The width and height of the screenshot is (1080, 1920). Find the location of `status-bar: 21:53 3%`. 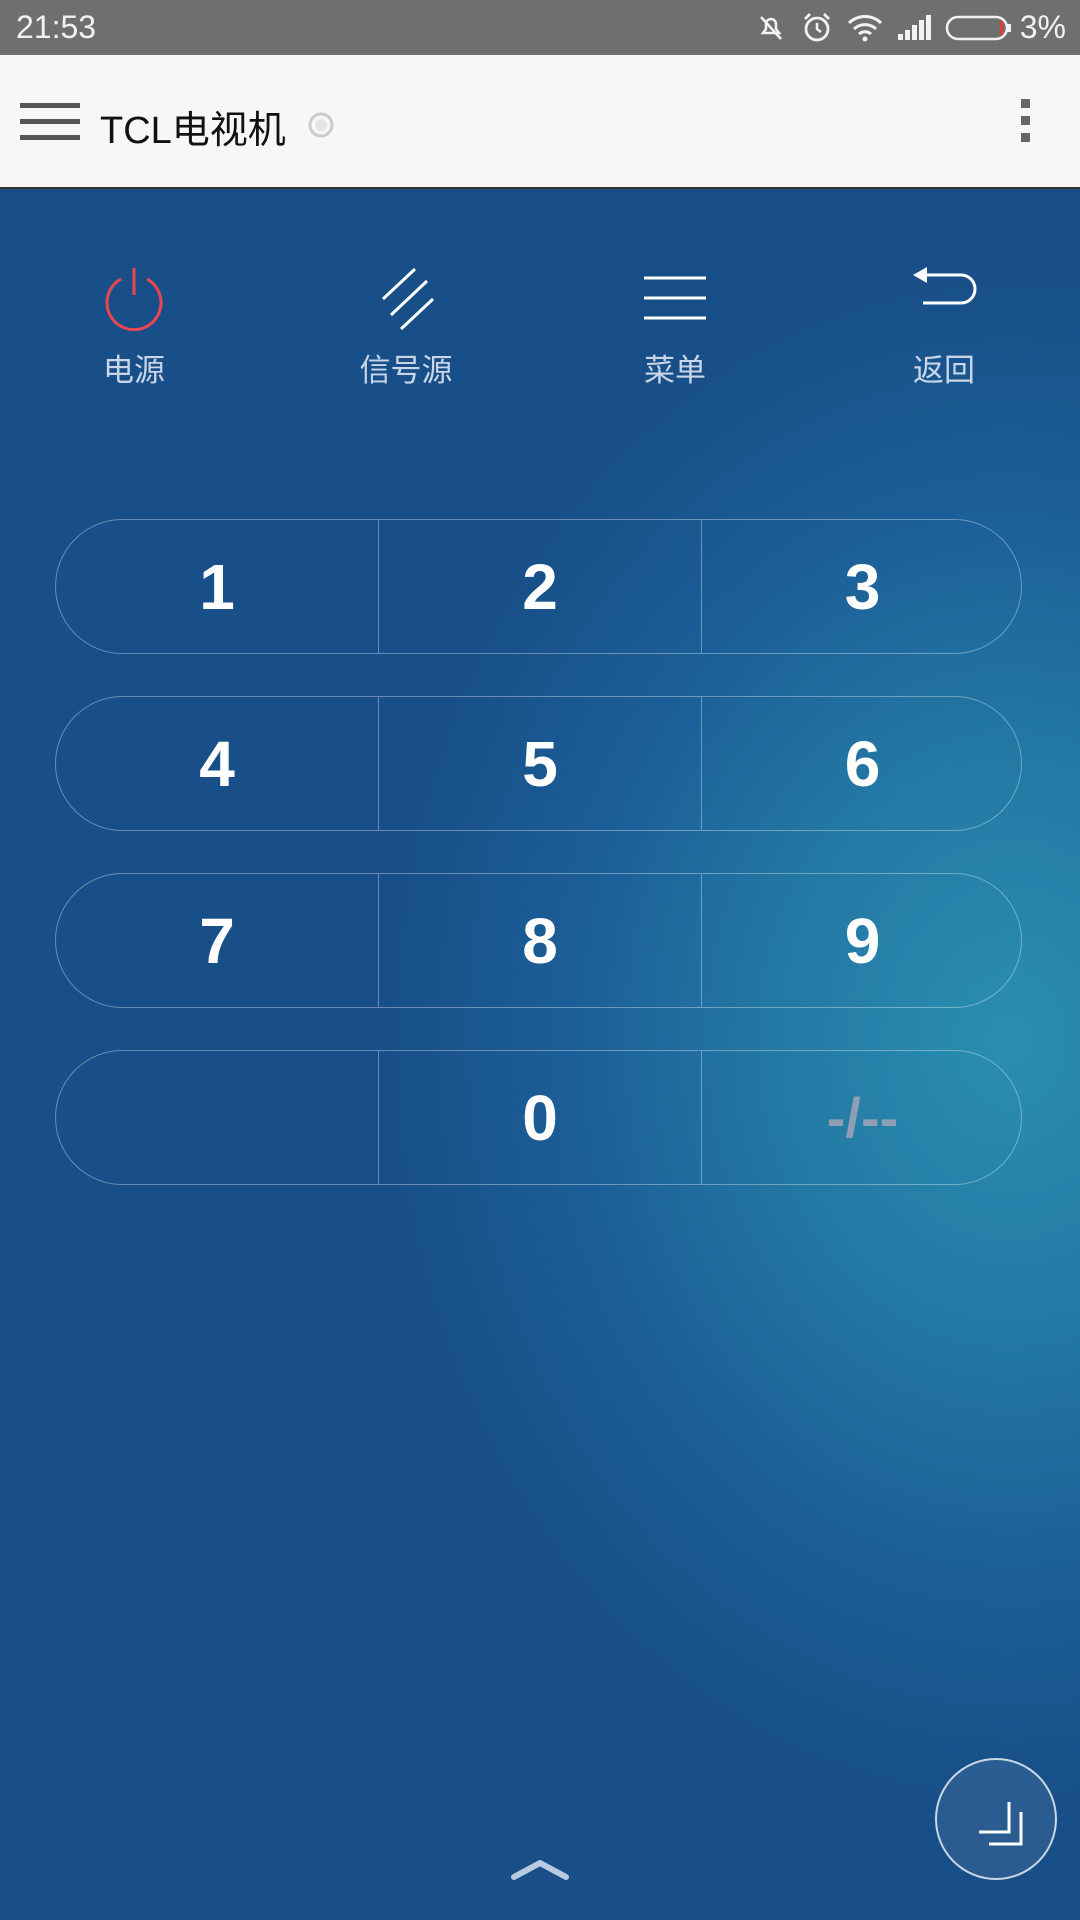

status-bar: 21:53 3% is located at coordinates (540, 27).